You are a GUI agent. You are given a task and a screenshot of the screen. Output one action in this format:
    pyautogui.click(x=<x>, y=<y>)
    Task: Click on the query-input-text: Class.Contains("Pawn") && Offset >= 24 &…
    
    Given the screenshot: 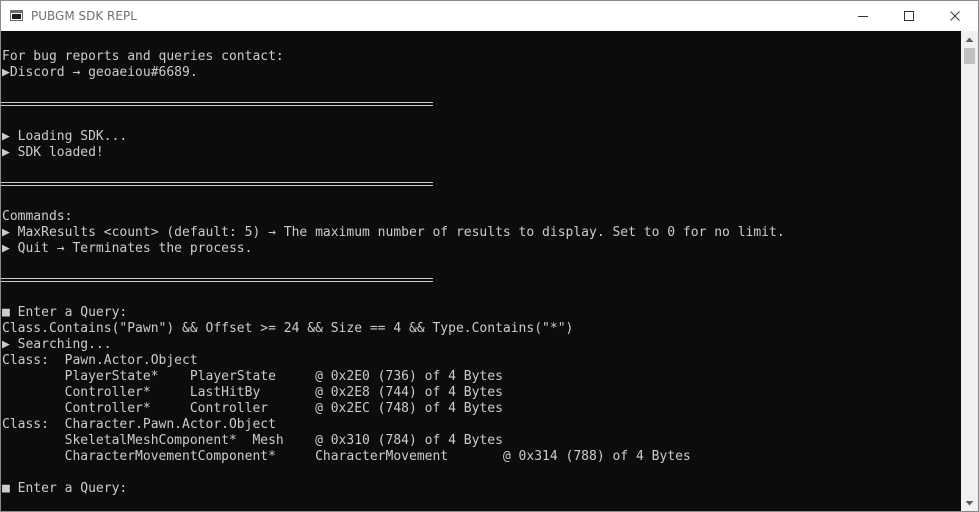 What is the action you would take?
    pyautogui.click(x=288, y=328)
    